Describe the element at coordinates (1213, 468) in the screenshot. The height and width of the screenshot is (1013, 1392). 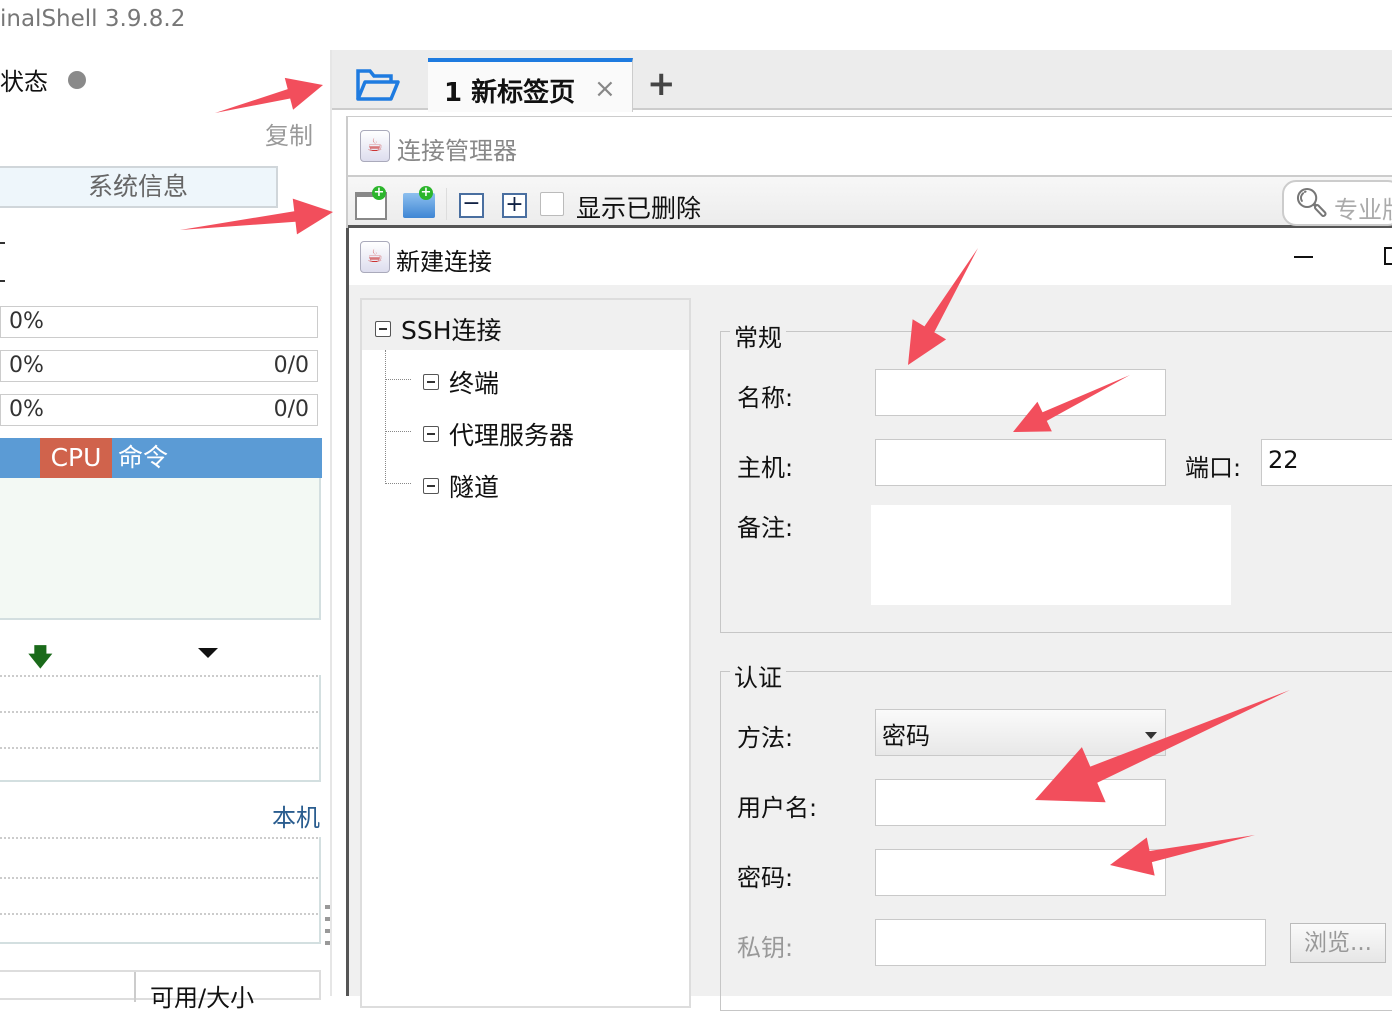
I see `port-label: 端口:` at that location.